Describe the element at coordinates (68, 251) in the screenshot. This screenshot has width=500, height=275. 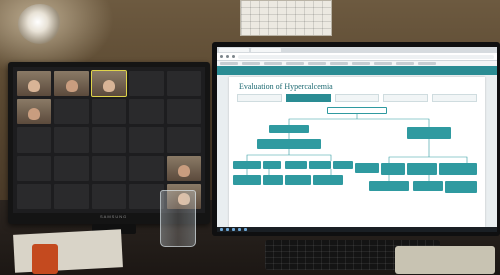
I see `papers` at that location.